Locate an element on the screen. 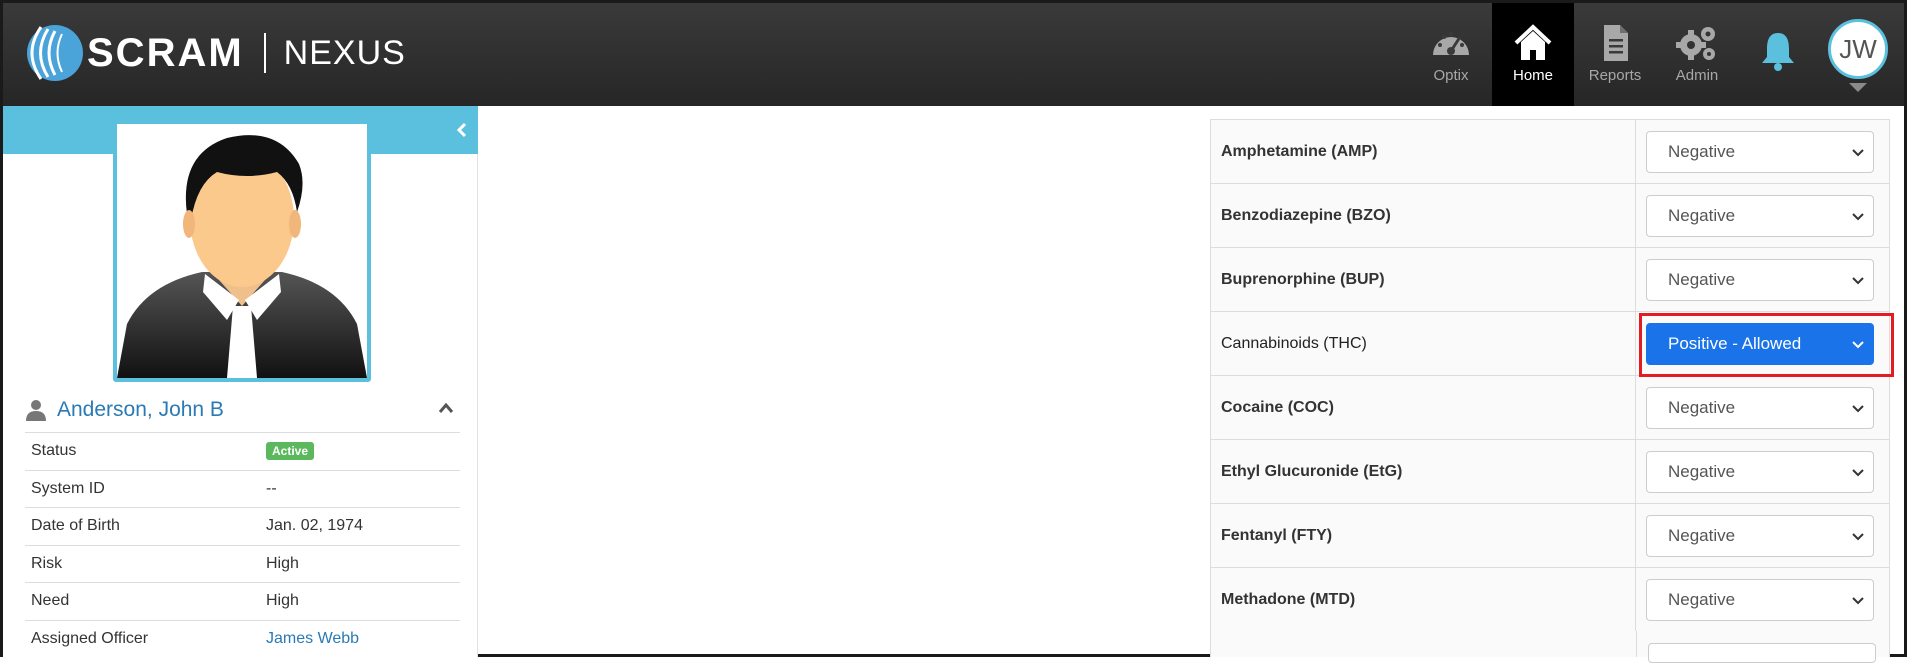 This screenshot has height=663, width=1907. result-select-focused: Positive - Allowed is located at coordinates (1760, 343).